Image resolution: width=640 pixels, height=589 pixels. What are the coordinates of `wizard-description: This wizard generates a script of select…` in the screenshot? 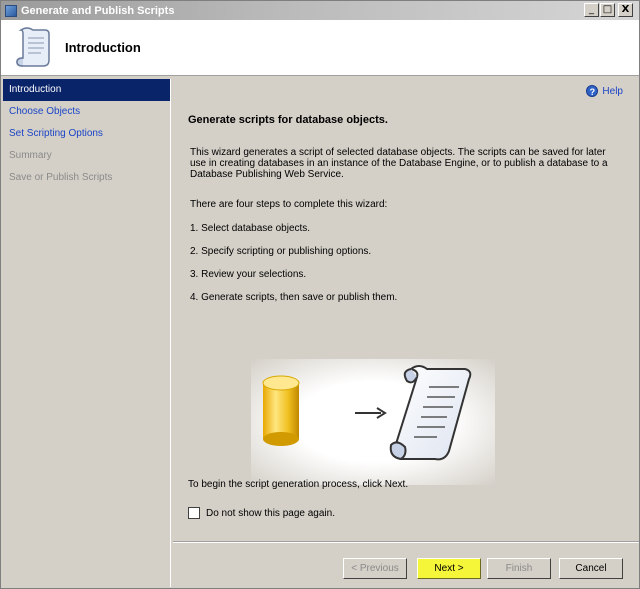 It's located at (399, 163).